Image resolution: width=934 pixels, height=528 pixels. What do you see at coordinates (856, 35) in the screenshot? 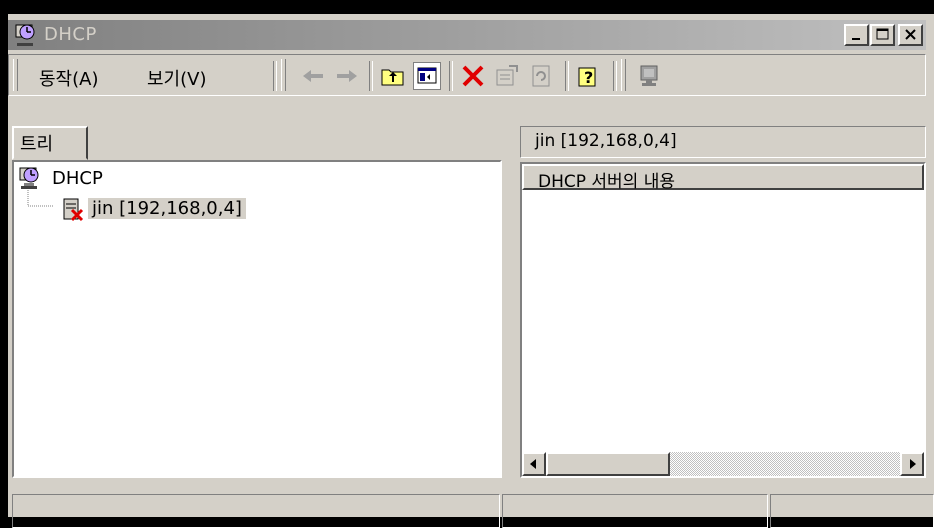
I see `minimize-button` at bounding box center [856, 35].